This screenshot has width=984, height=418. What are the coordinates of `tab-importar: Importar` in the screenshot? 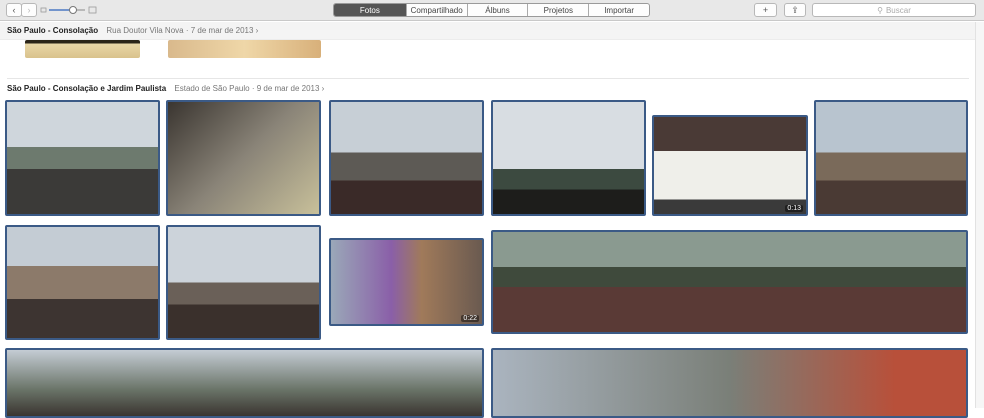 It's located at (618, 10).